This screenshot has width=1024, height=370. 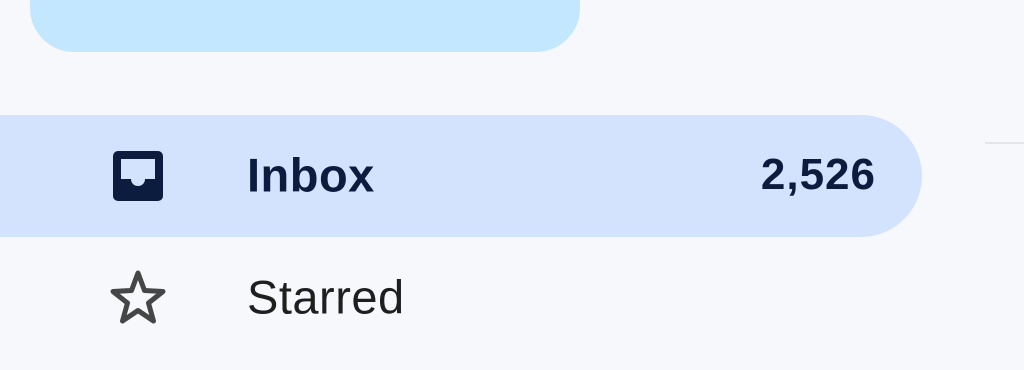 What do you see at coordinates (138, 176) in the screenshot?
I see `inbox-icon` at bounding box center [138, 176].